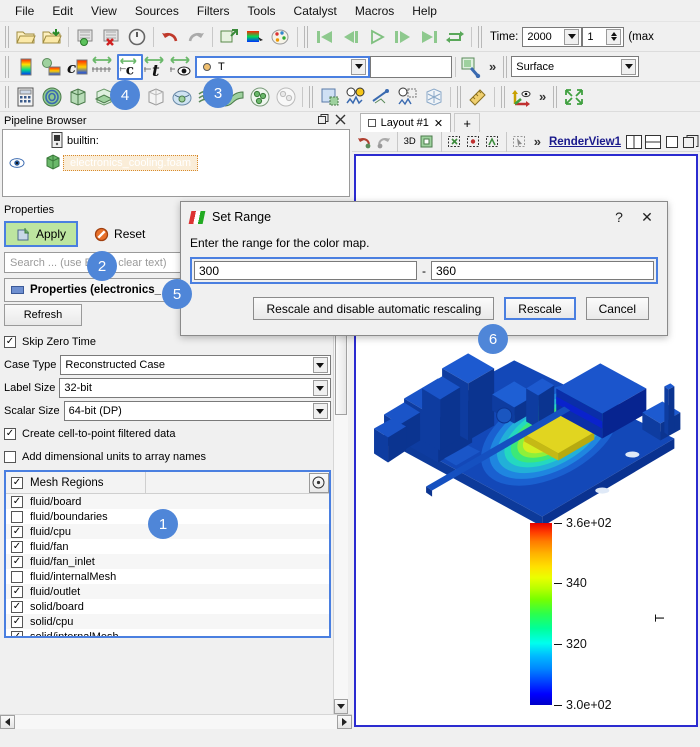  I want to click on timer-icon, so click(137, 37).